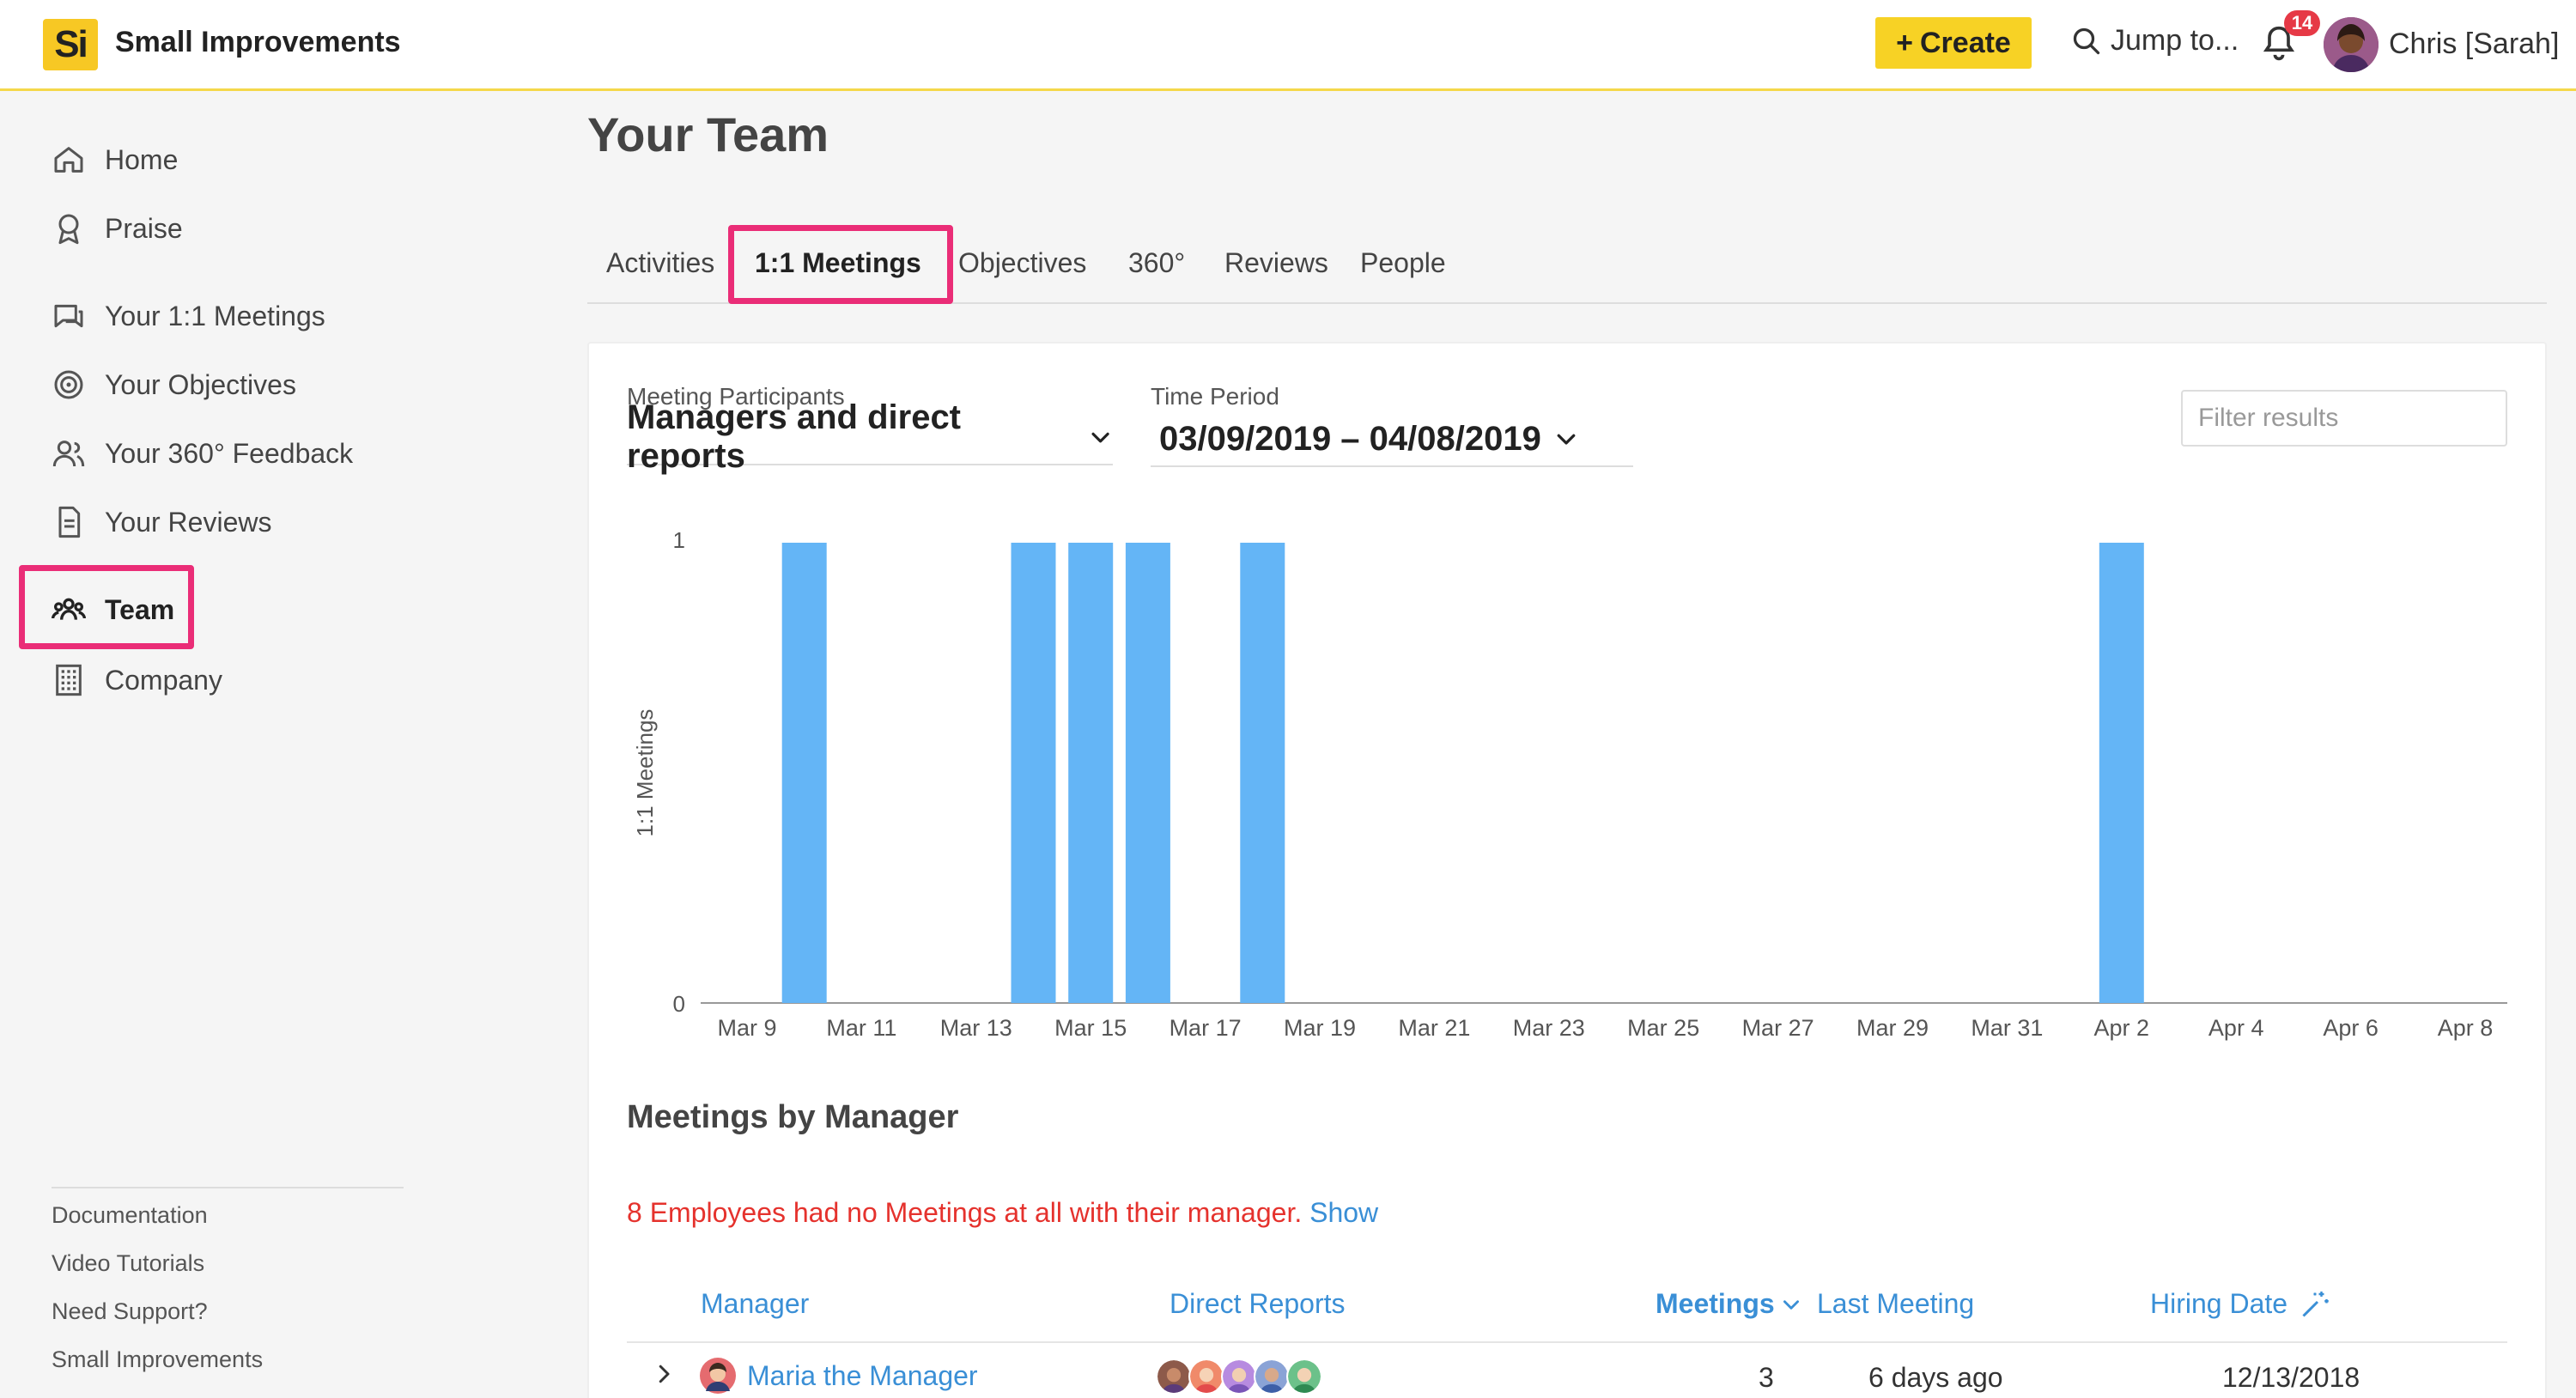 The image size is (2576, 1398). Describe the element at coordinates (1715, 1303) in the screenshot. I see `column-header-meetings-label: Meetings` at that location.